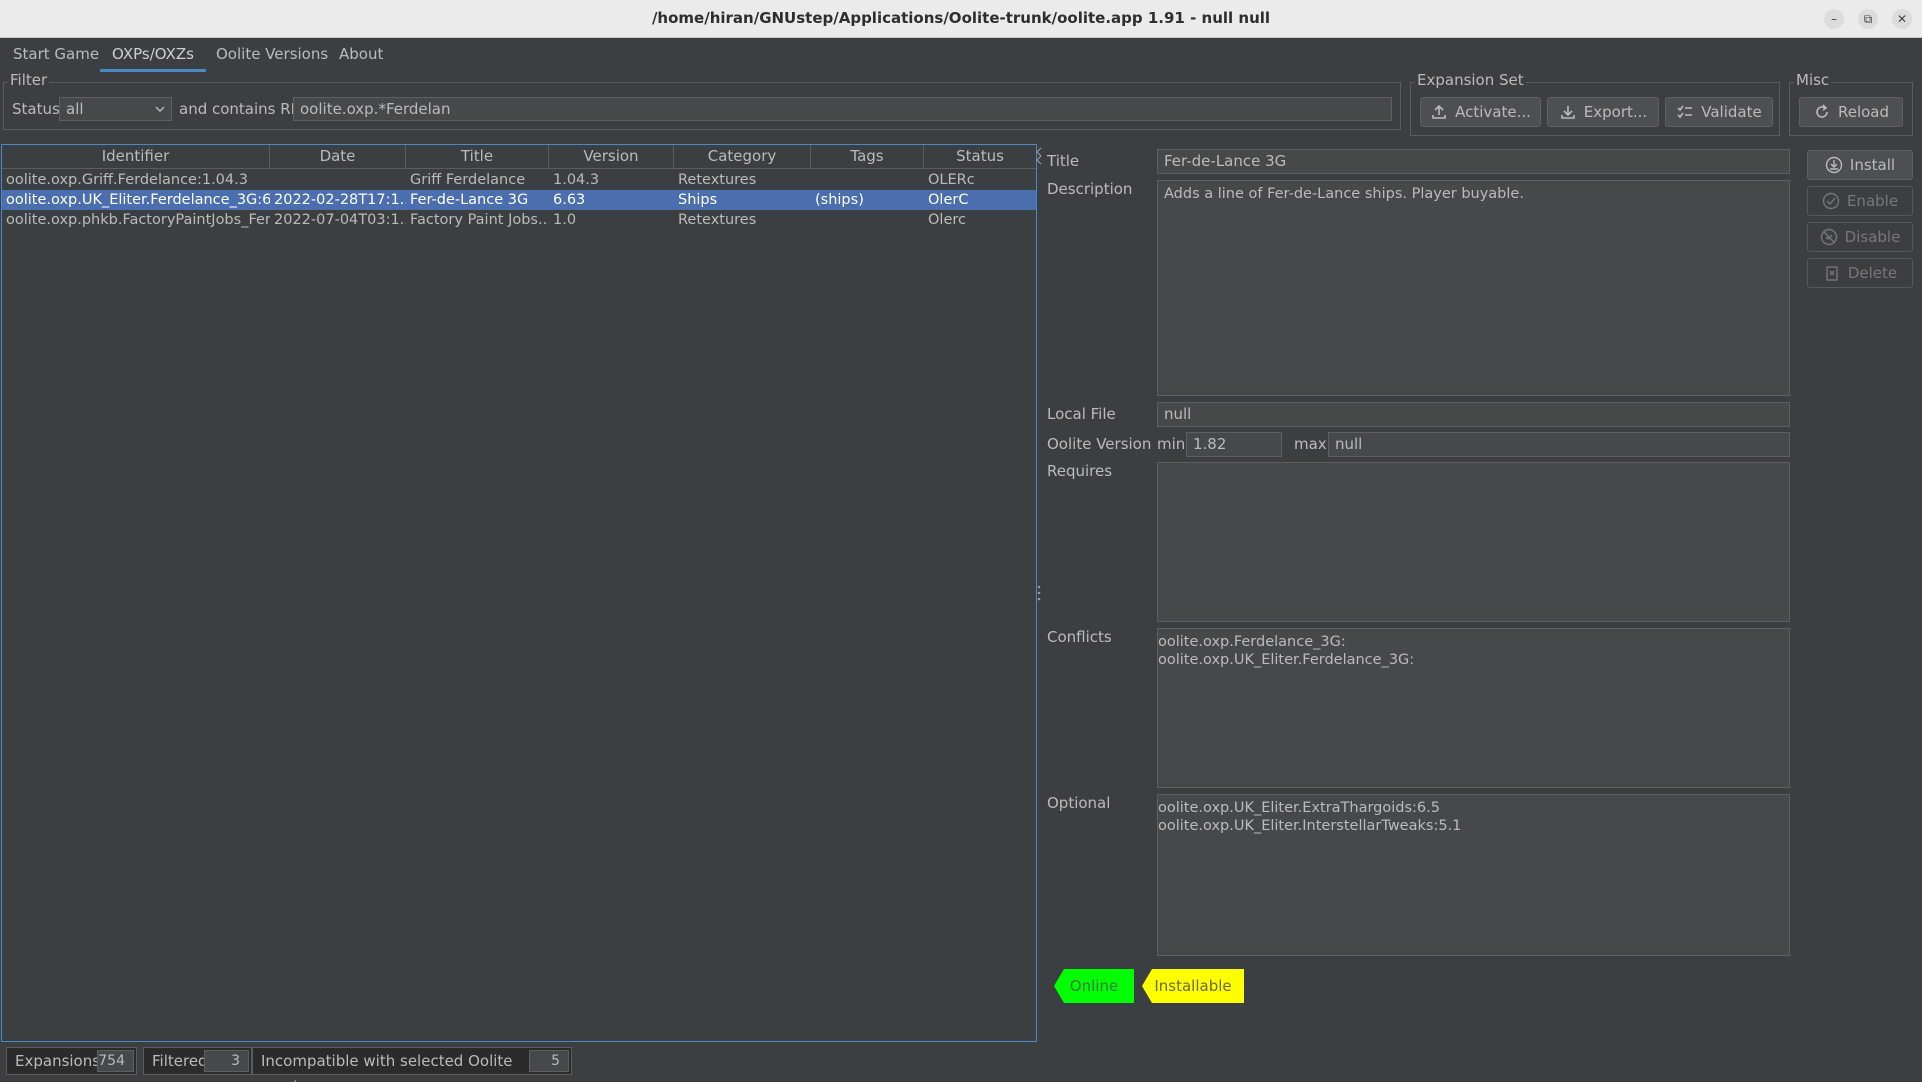 The height and width of the screenshot is (1082, 1922). What do you see at coordinates (1286, 660) in the screenshot?
I see `list-item: oolite.oxp.UK_Eliter.Ferdelance_3G:` at bounding box center [1286, 660].